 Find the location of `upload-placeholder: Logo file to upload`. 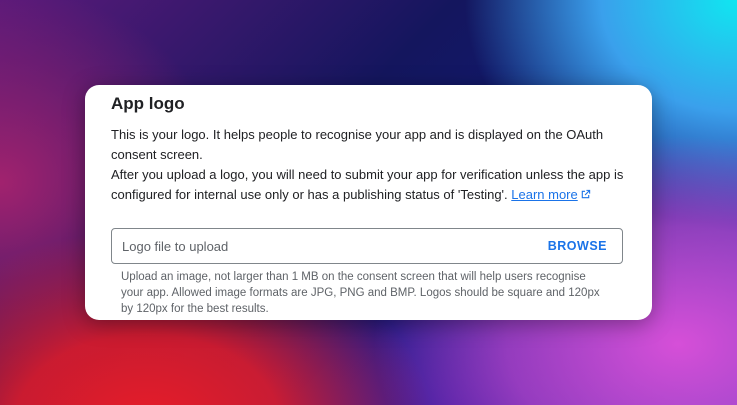

upload-placeholder: Logo file to upload is located at coordinates (175, 246).